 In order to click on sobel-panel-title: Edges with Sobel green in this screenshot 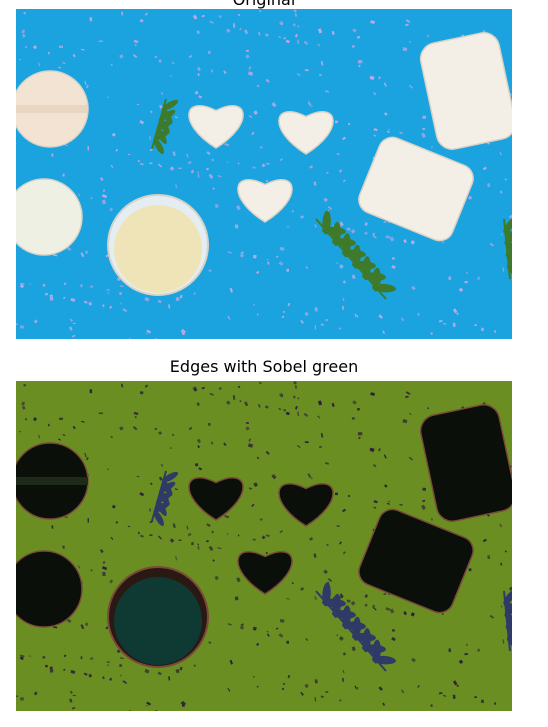, I will do `click(264, 366)`.